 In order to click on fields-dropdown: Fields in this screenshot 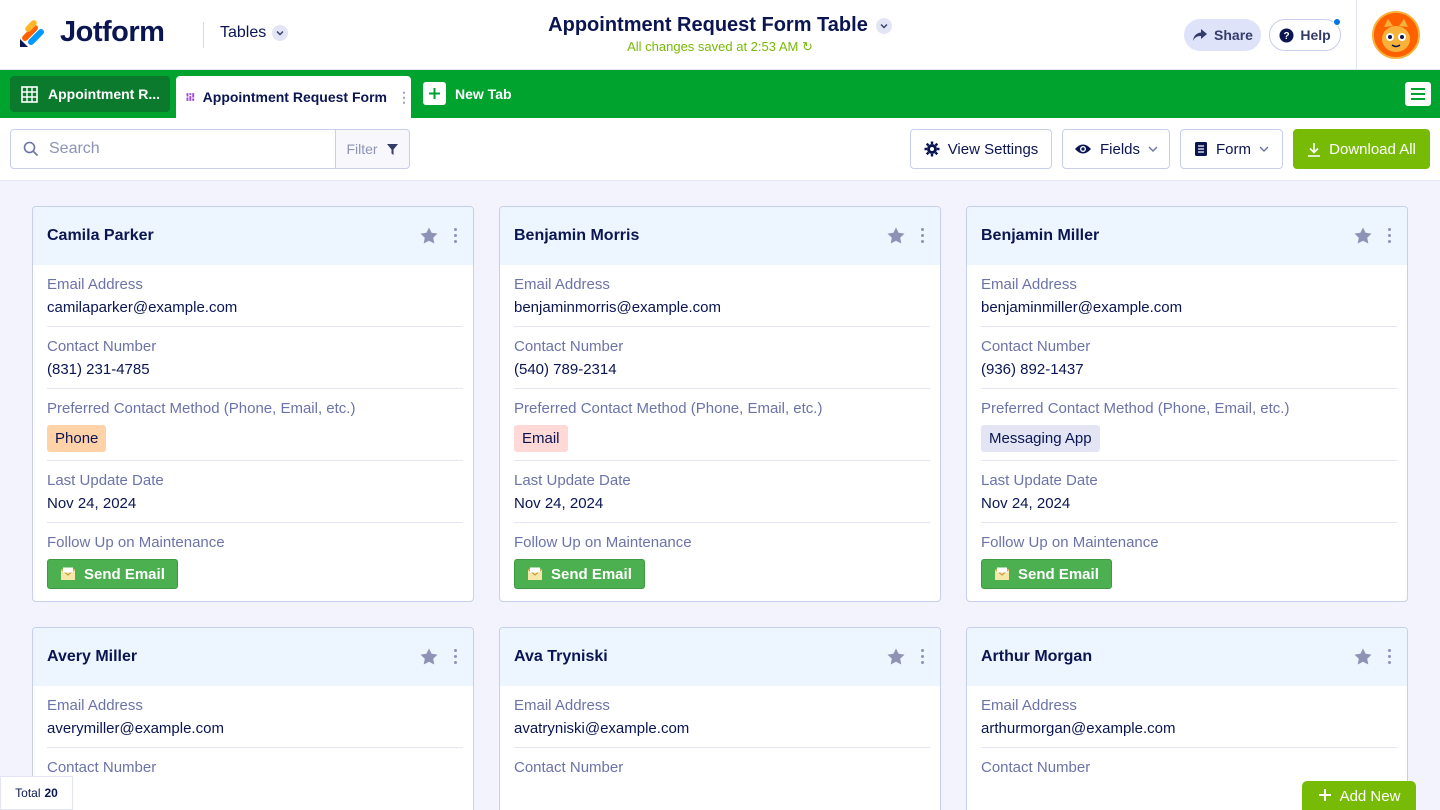, I will do `click(1116, 149)`.